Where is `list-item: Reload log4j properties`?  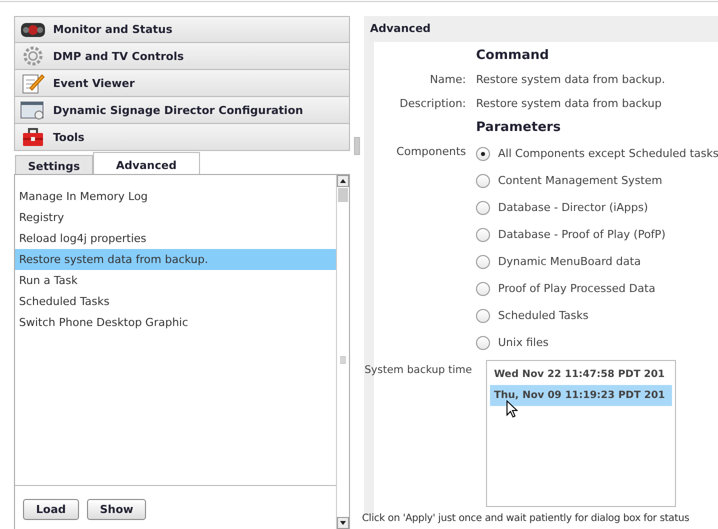 list-item: Reload log4j properties is located at coordinates (175, 238).